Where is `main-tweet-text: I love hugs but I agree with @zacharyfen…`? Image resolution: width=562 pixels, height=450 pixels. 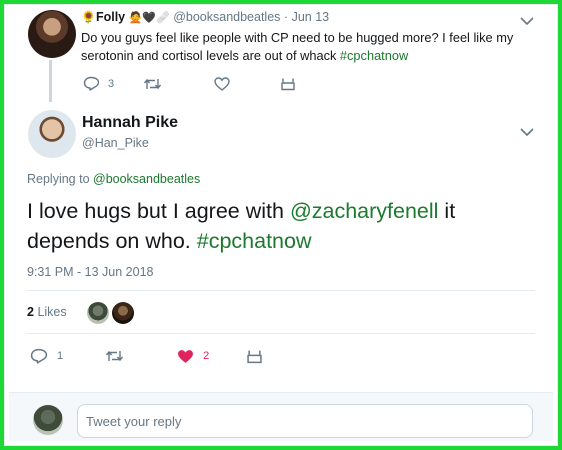 main-tweet-text: I love hugs but I agree with @zacharyfen… is located at coordinates (282, 226).